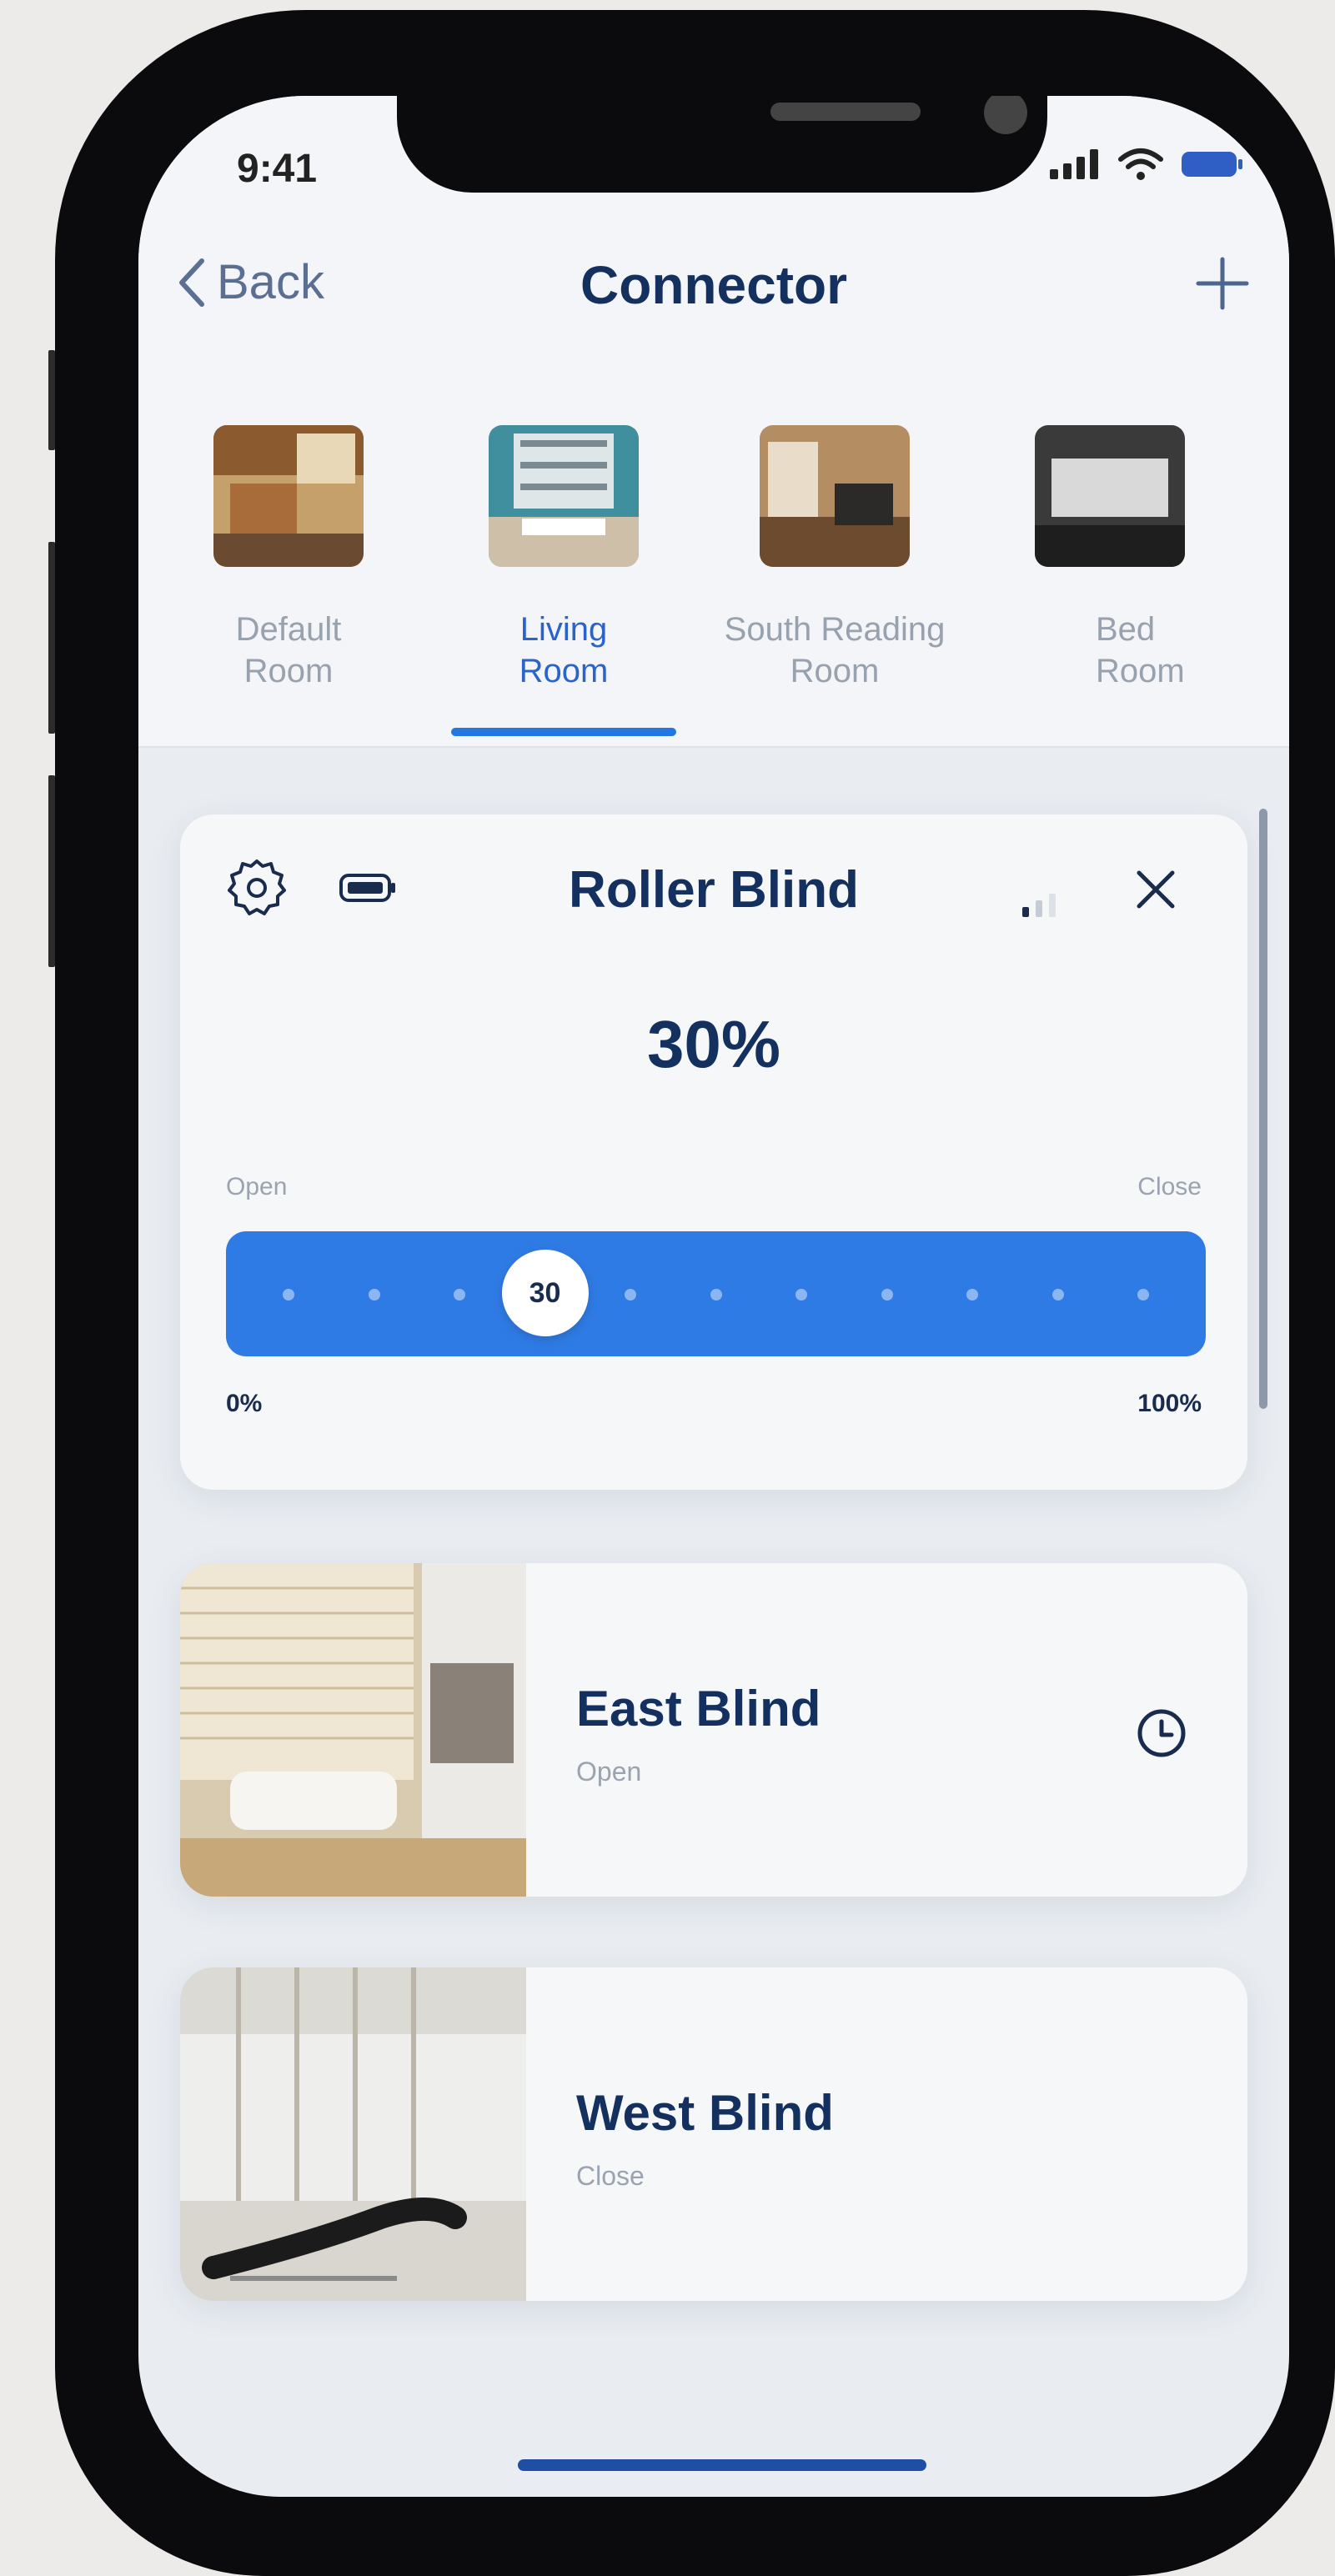  Describe the element at coordinates (845, 112) in the screenshot. I see `speaker` at that location.